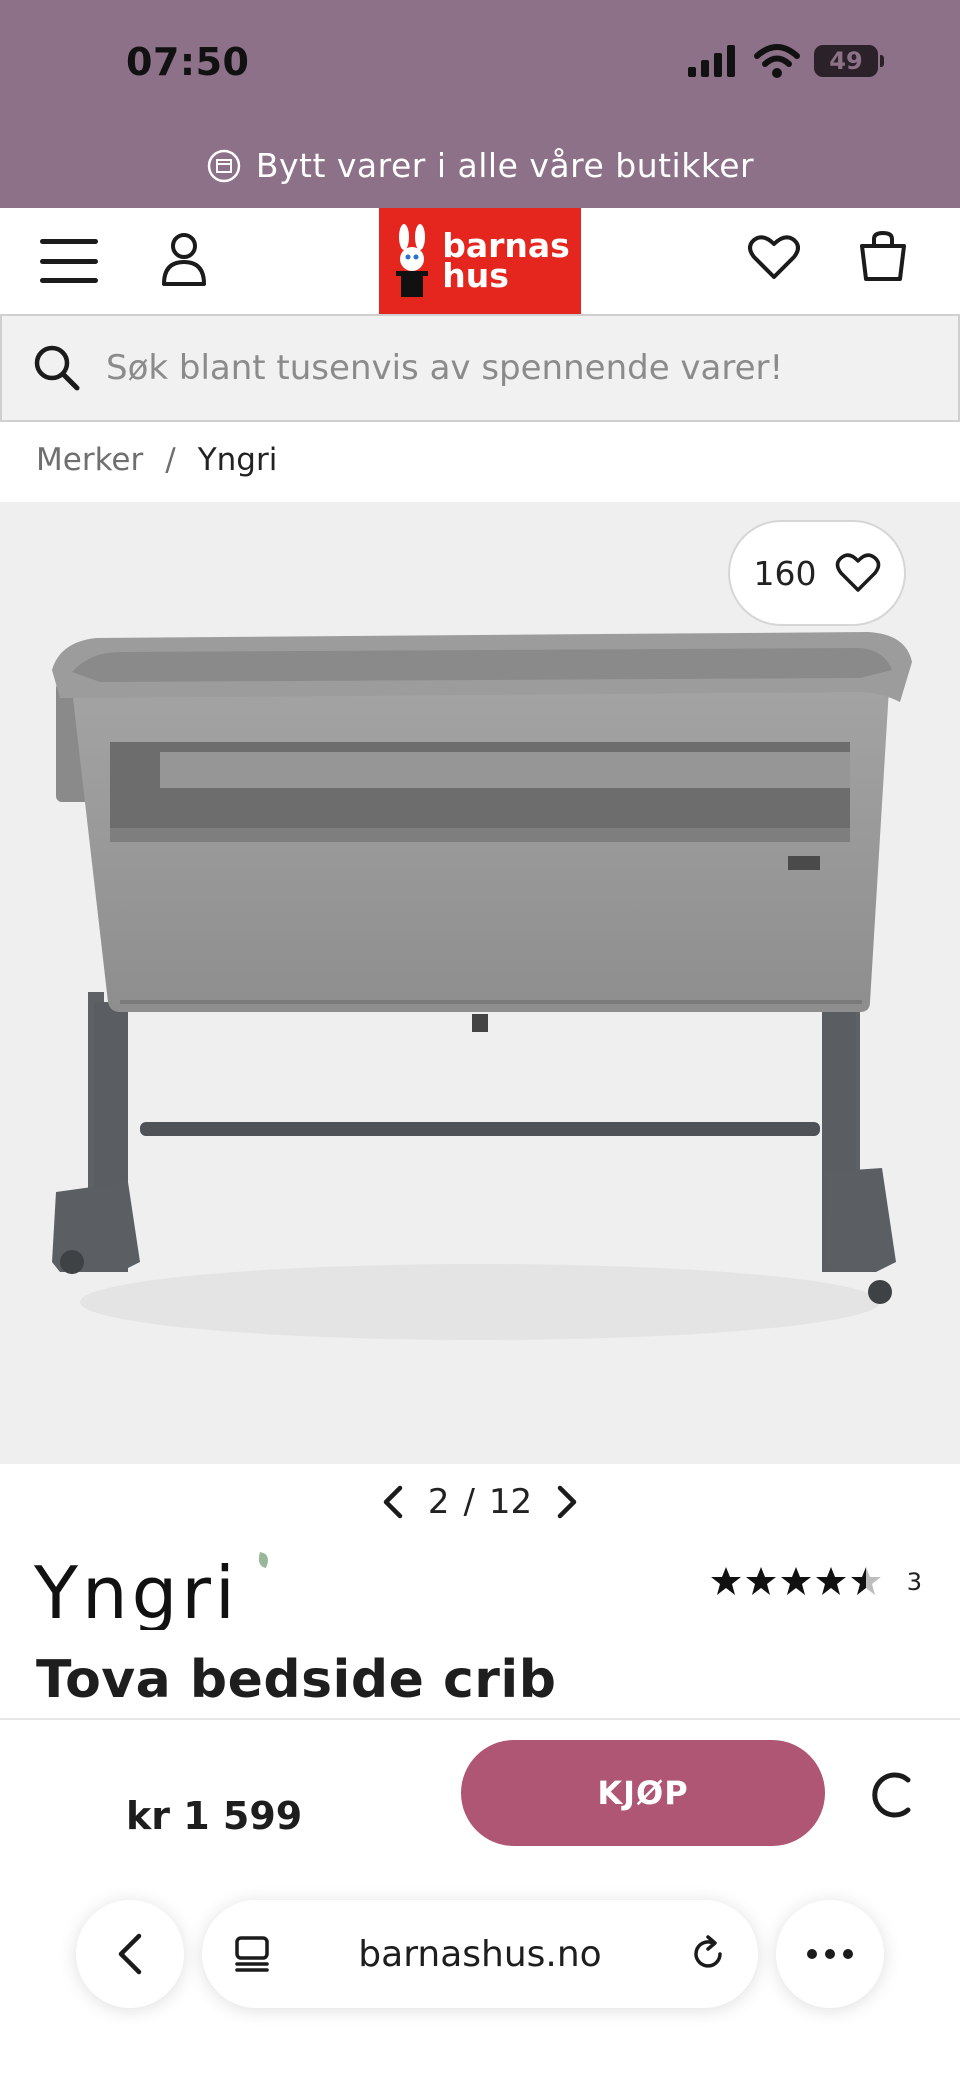  I want to click on search-input: Søk blant tusenvis av spennende varer!, so click(444, 368).